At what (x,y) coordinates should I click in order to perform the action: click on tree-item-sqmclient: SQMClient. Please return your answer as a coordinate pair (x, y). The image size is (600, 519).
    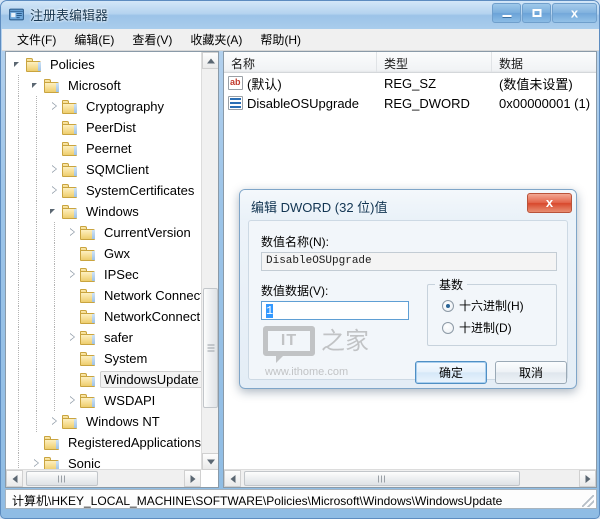
    Looking at the image, I should click on (103, 169).